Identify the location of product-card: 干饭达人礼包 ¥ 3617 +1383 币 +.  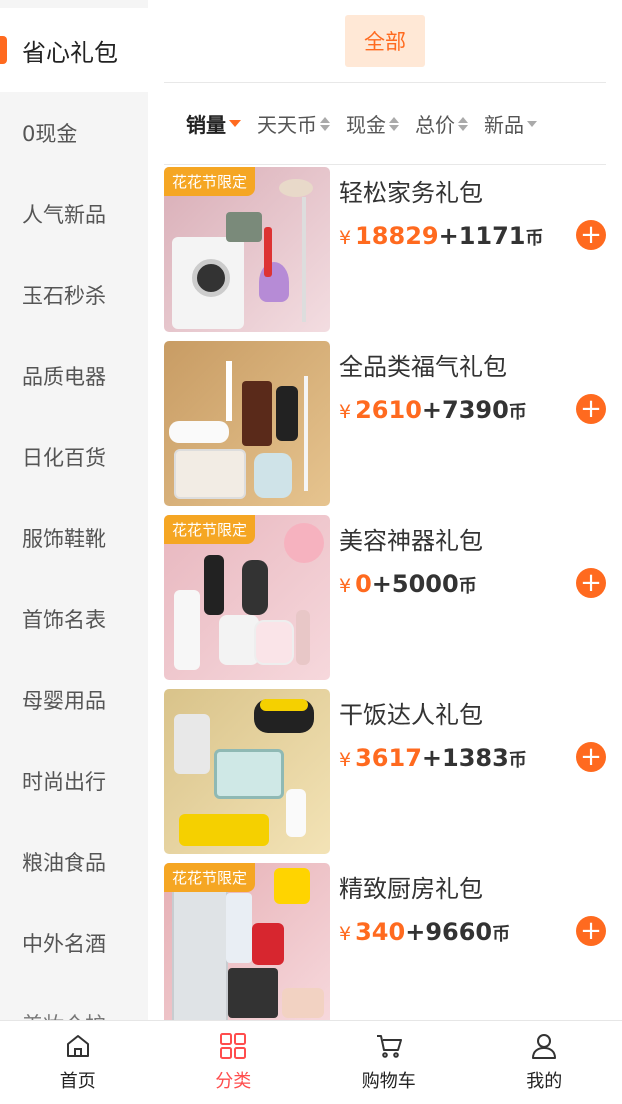
(393, 776).